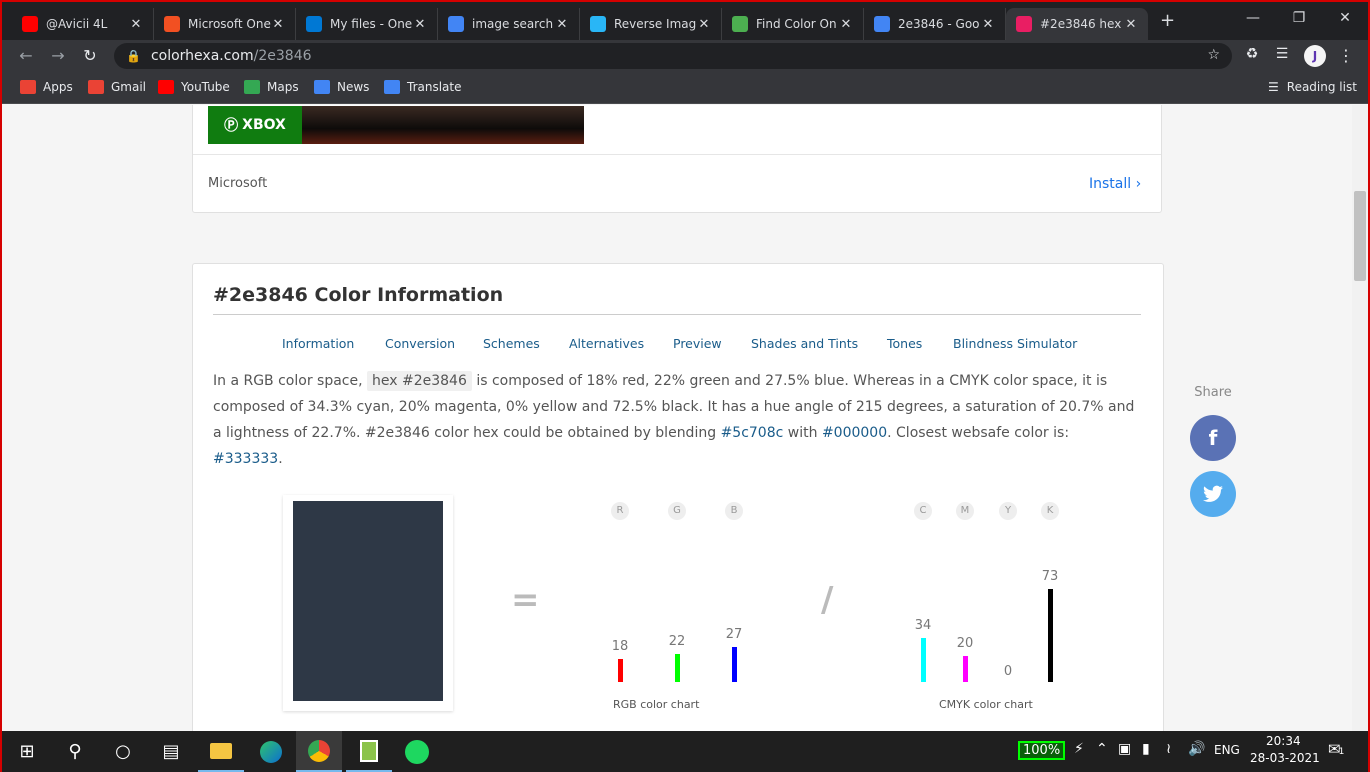 This screenshot has height=772, width=1370. I want to click on back-icon: ←, so click(26, 55).